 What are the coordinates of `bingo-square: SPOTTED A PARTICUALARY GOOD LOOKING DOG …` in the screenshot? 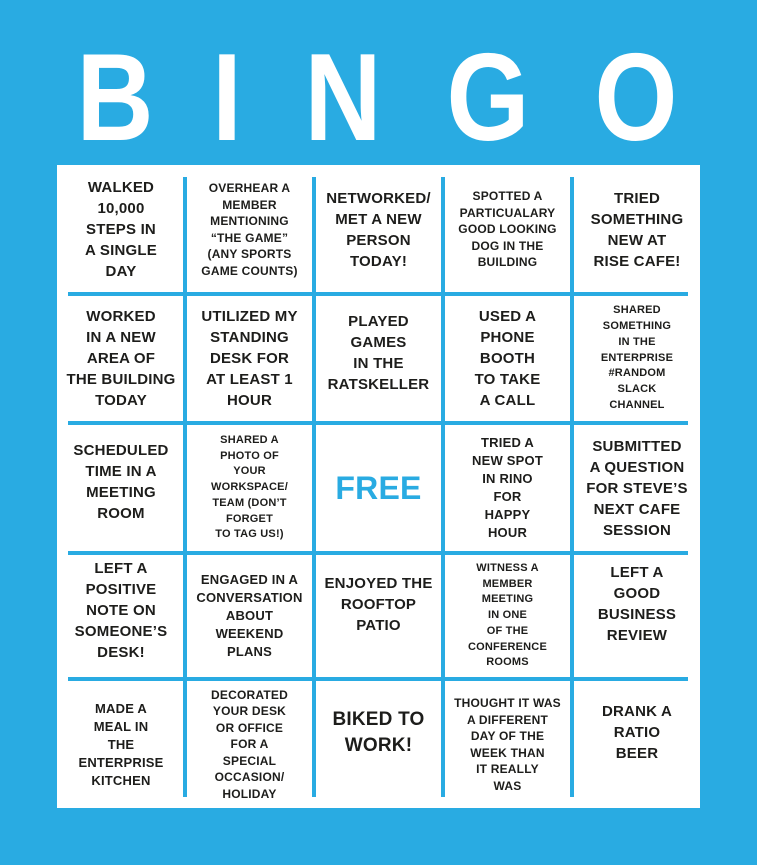 It's located at (507, 229).